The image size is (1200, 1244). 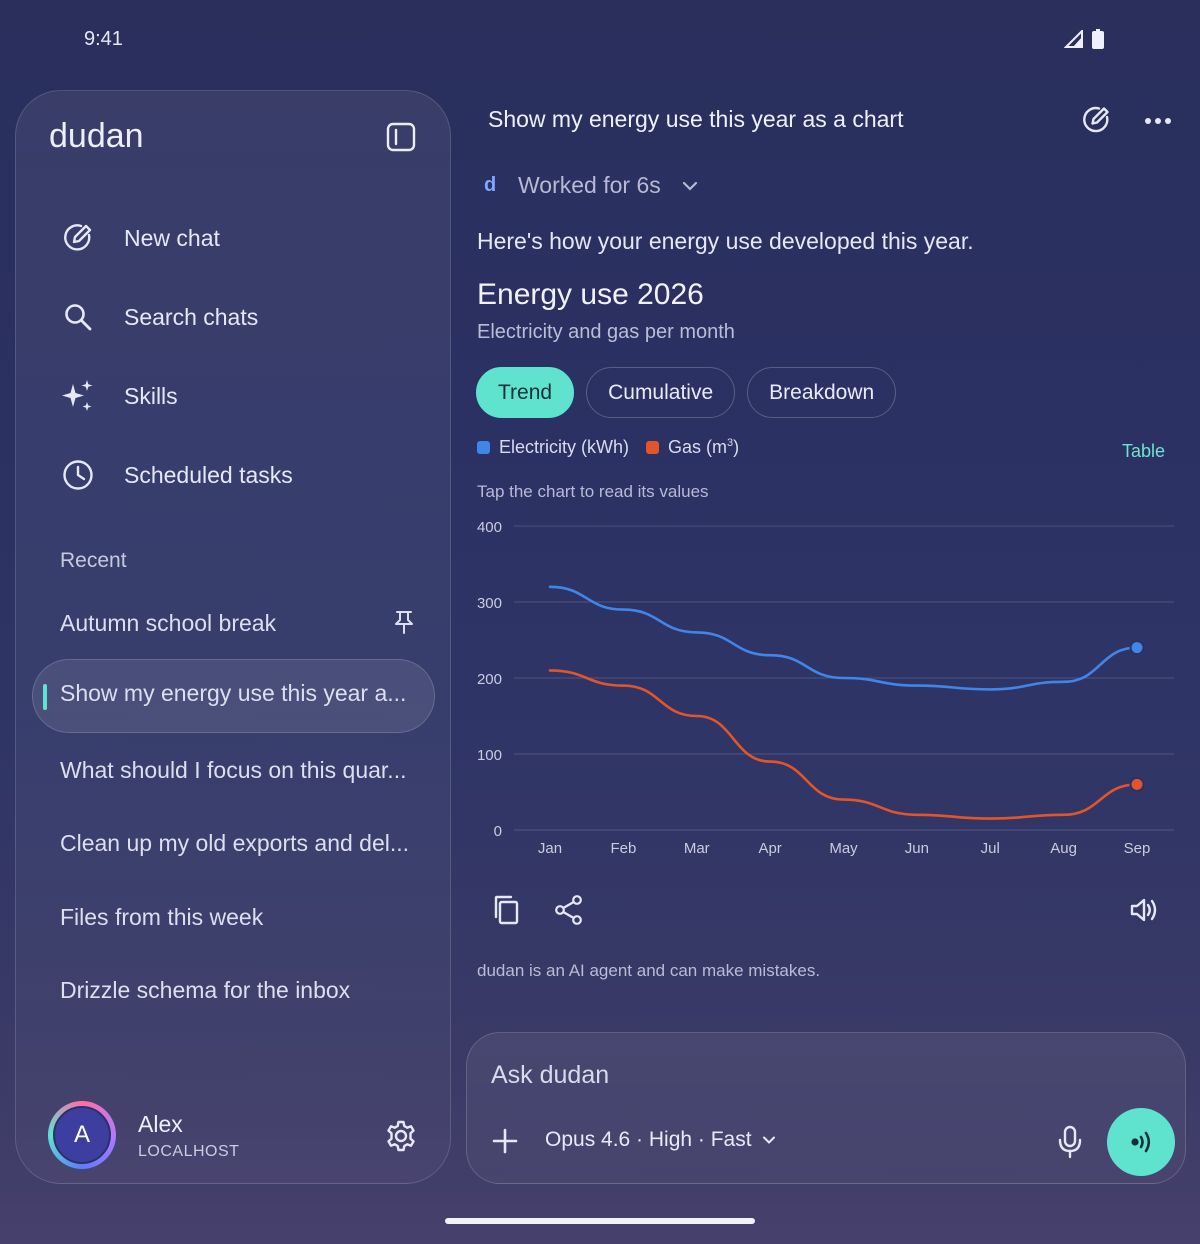 What do you see at coordinates (736, 447) in the screenshot?
I see `legend-gas-end: )` at bounding box center [736, 447].